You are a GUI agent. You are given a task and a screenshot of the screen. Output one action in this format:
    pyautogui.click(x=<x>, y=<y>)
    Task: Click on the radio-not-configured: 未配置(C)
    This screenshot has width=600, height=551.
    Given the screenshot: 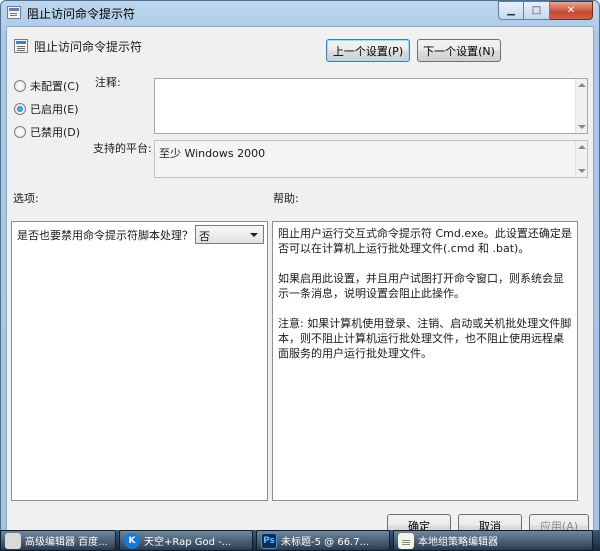 What is the action you would take?
    pyautogui.click(x=46, y=86)
    